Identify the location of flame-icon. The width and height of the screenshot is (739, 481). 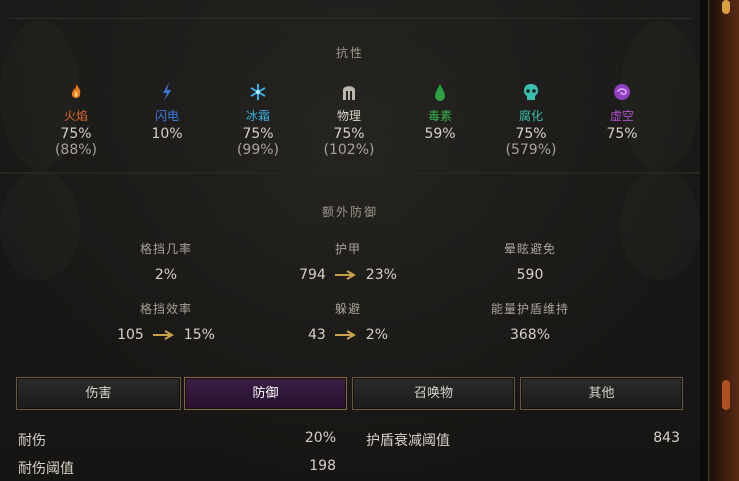
(76, 91).